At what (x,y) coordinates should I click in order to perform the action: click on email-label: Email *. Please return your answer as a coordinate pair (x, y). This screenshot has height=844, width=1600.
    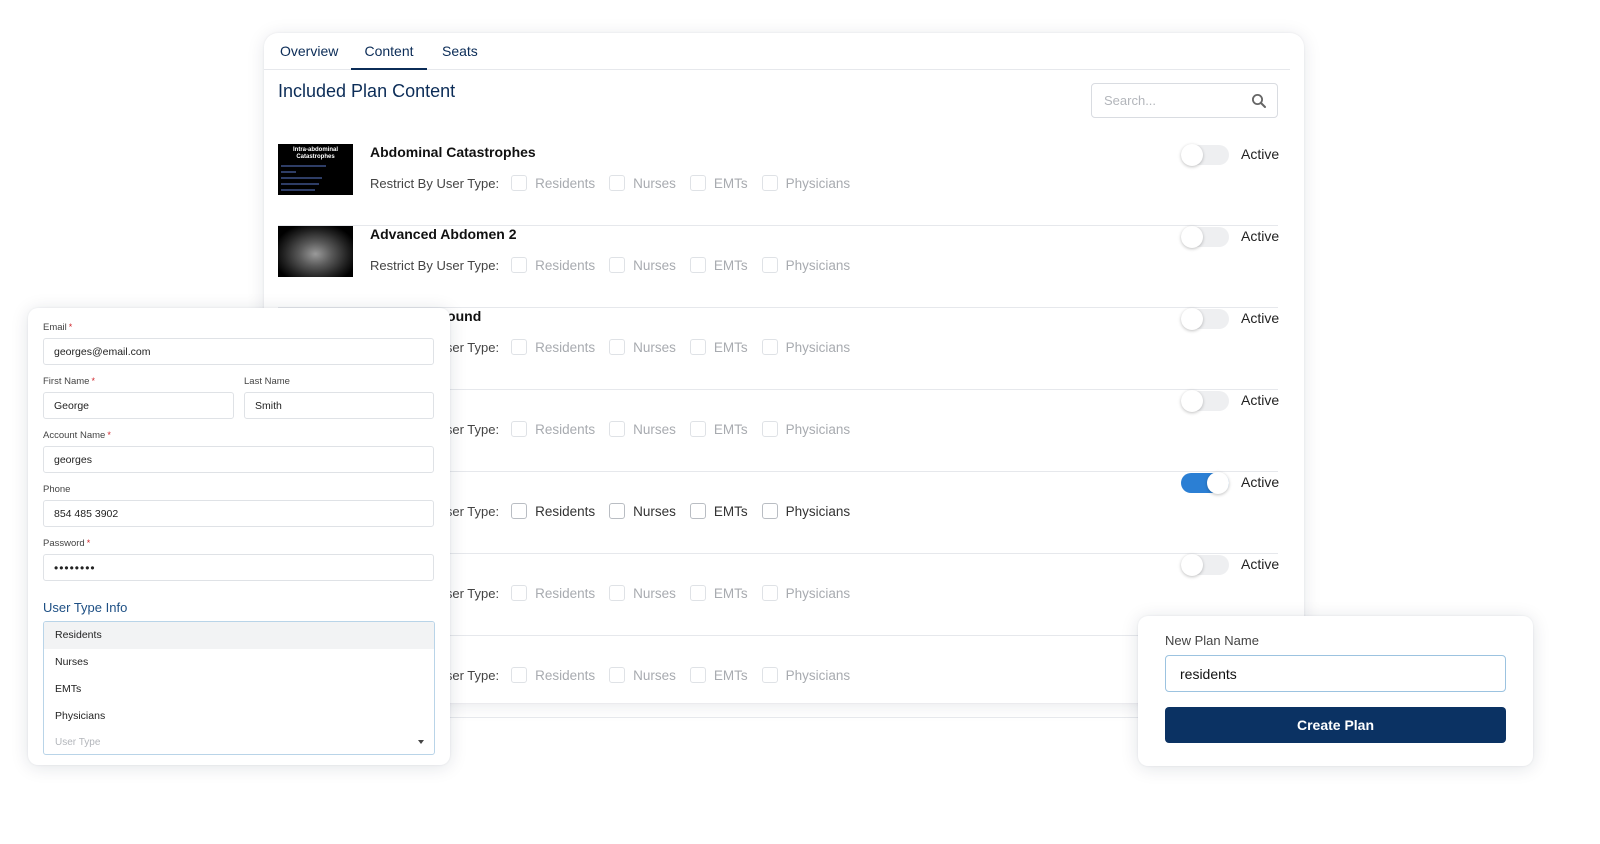
    Looking at the image, I should click on (58, 327).